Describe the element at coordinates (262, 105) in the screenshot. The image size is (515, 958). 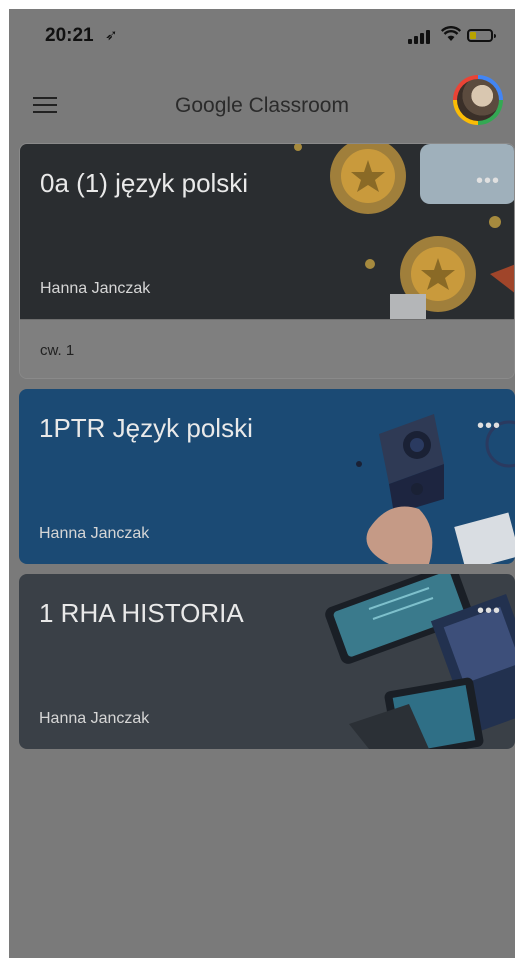
I see `app-title: Google Classroom` at that location.